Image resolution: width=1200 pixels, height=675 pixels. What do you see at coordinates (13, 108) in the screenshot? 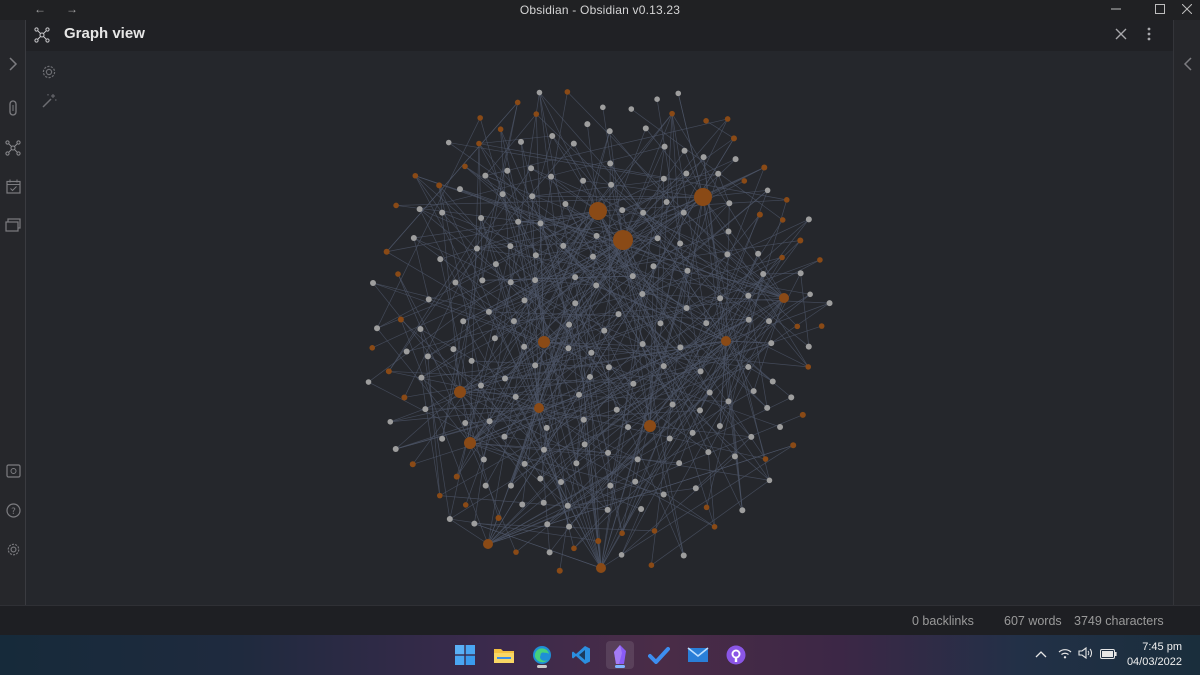
I see `ribbon-open-quick-switcher` at bounding box center [13, 108].